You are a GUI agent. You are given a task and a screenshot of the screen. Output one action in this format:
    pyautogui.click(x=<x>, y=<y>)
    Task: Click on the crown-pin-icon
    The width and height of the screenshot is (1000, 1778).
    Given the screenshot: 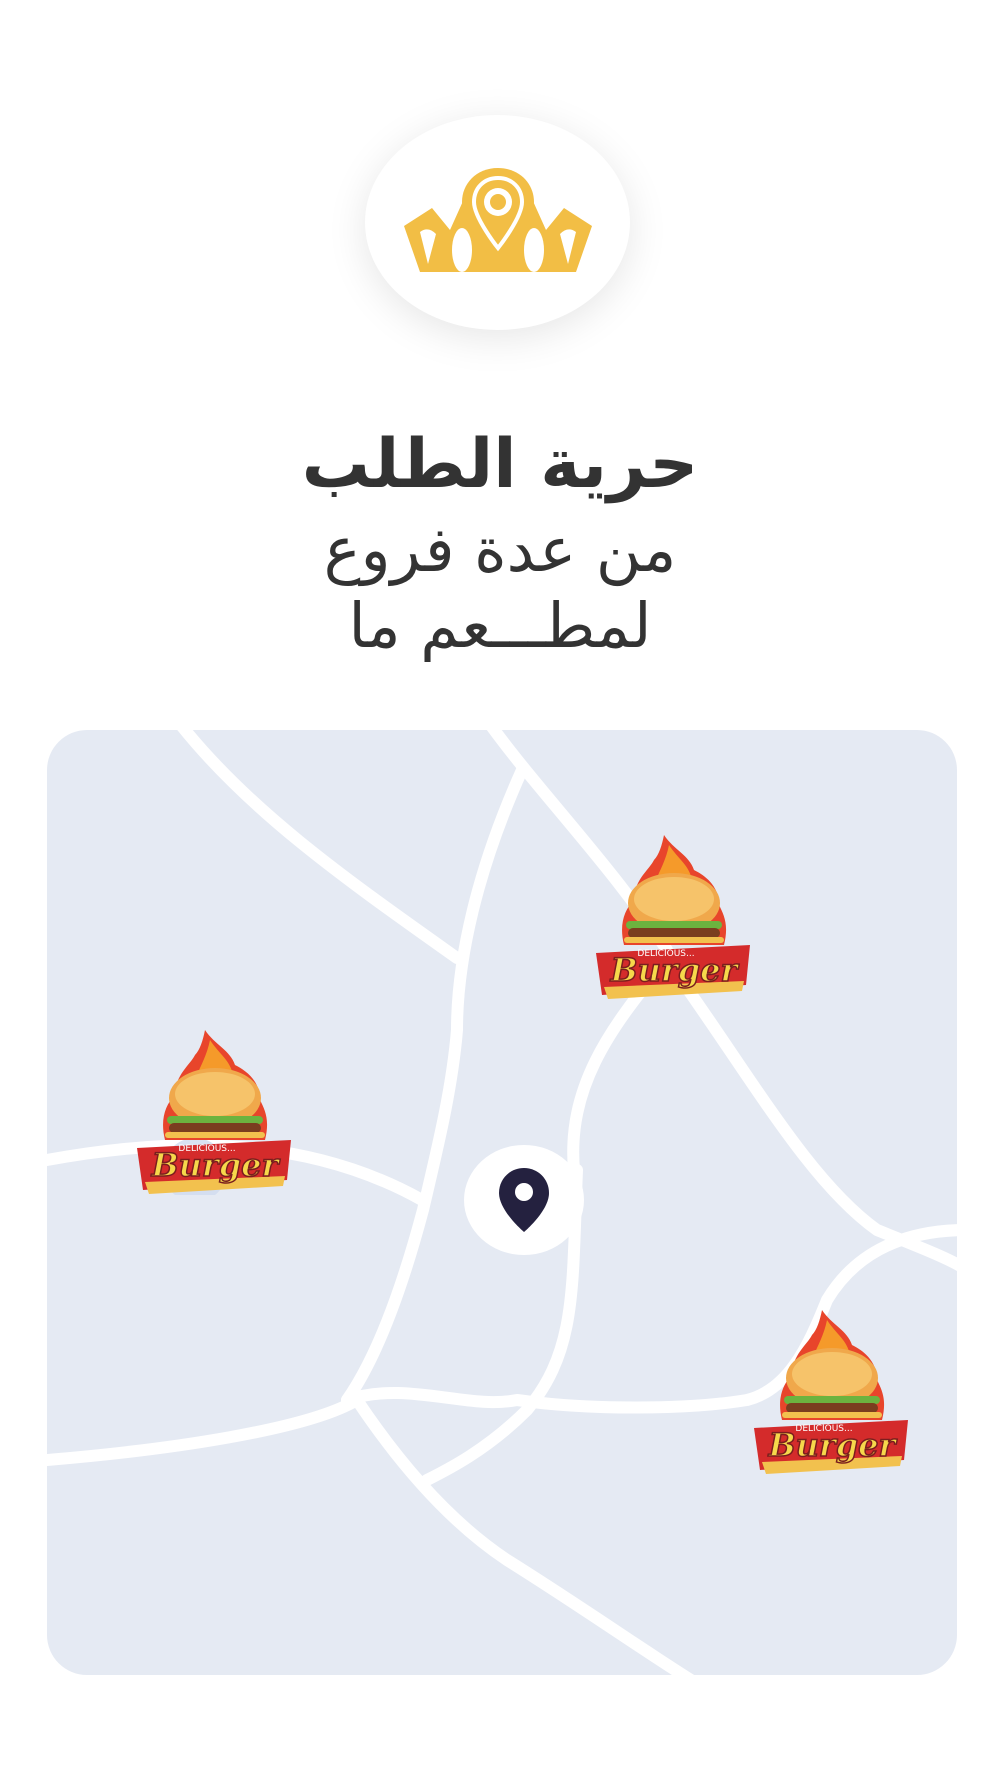 What is the action you would take?
    pyautogui.click(x=497, y=219)
    